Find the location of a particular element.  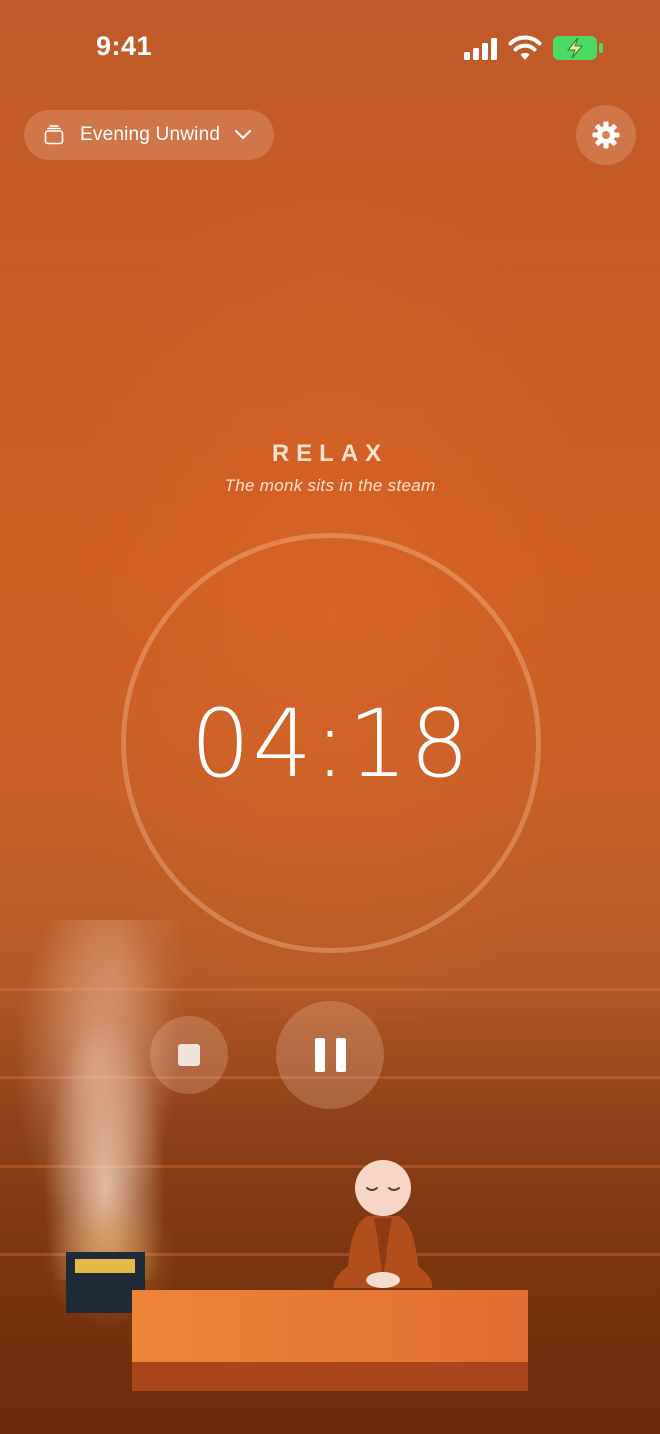

phase-subtitle: The monk sits in the steam is located at coordinates (330, 485).